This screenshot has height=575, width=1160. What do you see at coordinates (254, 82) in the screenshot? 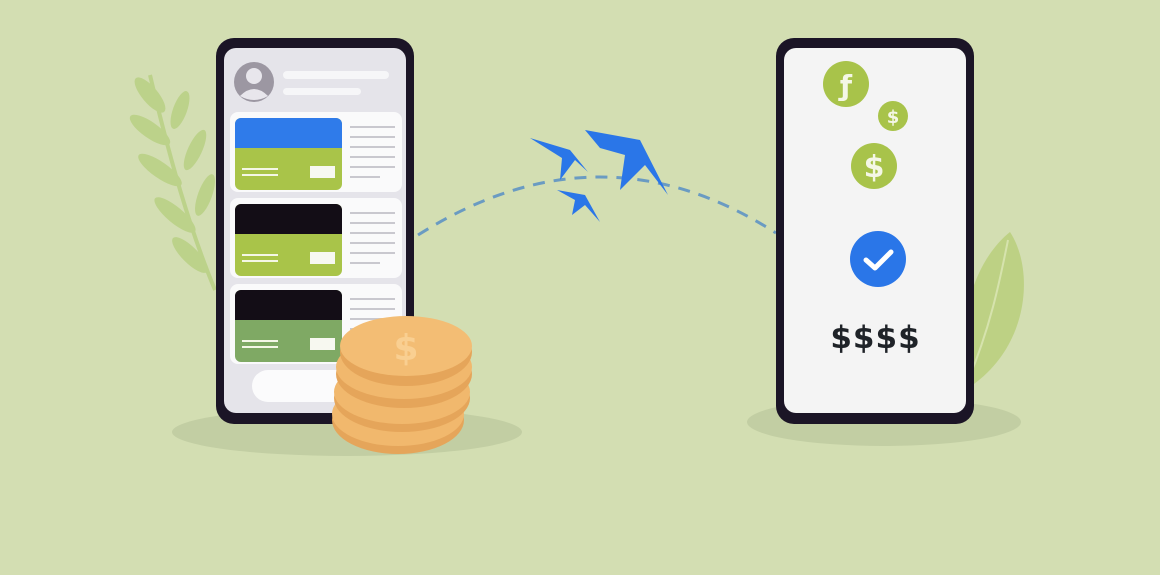
I see `avatar-icon` at bounding box center [254, 82].